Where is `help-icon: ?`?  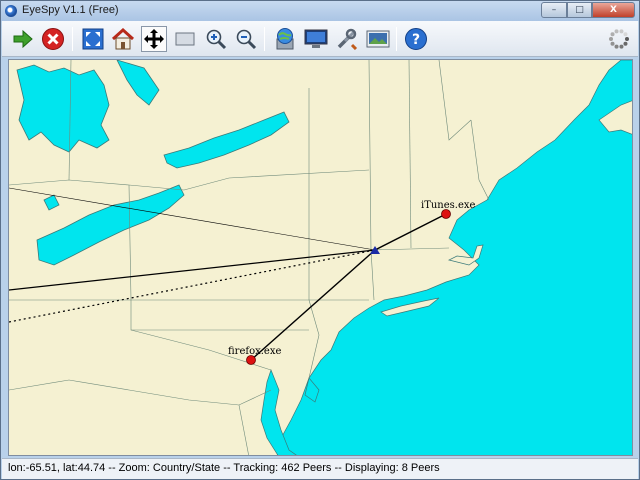 help-icon: ? is located at coordinates (416, 39).